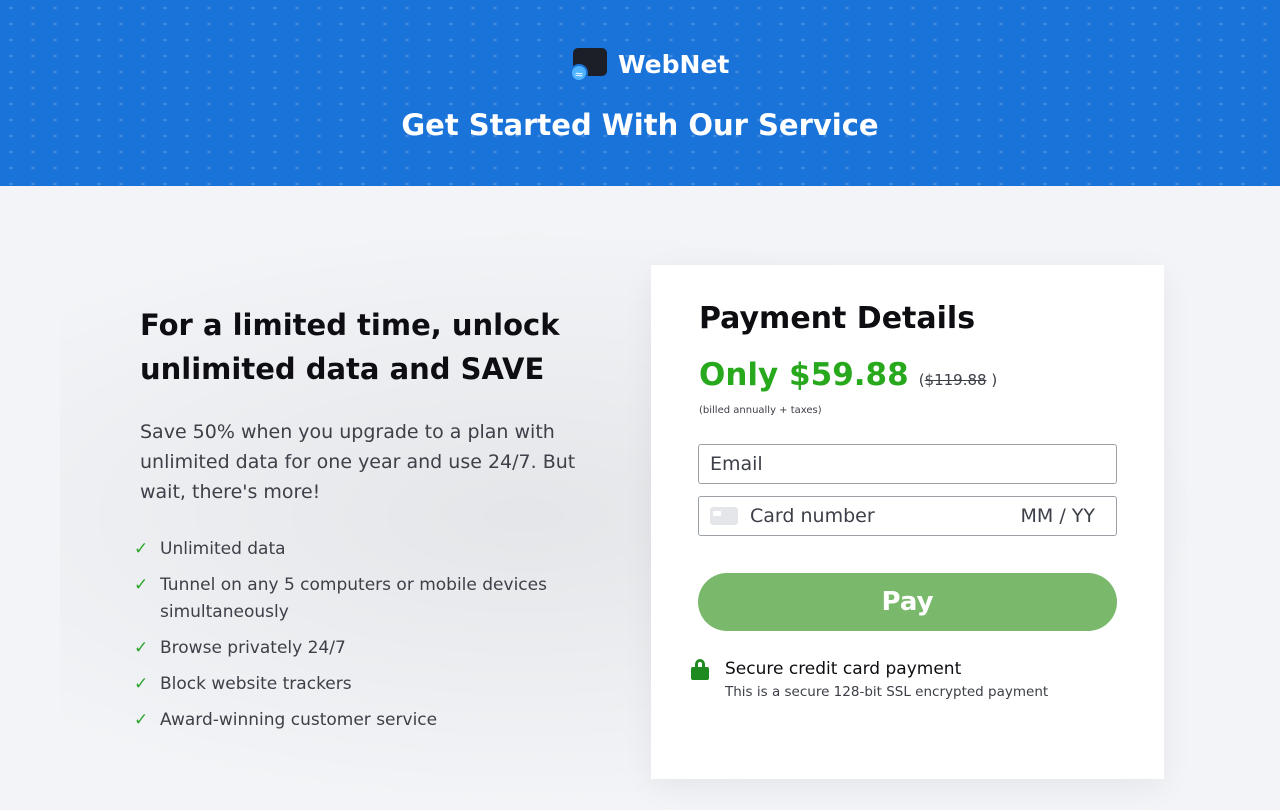 The image size is (1280, 810). Describe the element at coordinates (907, 516) in the screenshot. I see `card-number-field: Card number MM / YY` at that location.